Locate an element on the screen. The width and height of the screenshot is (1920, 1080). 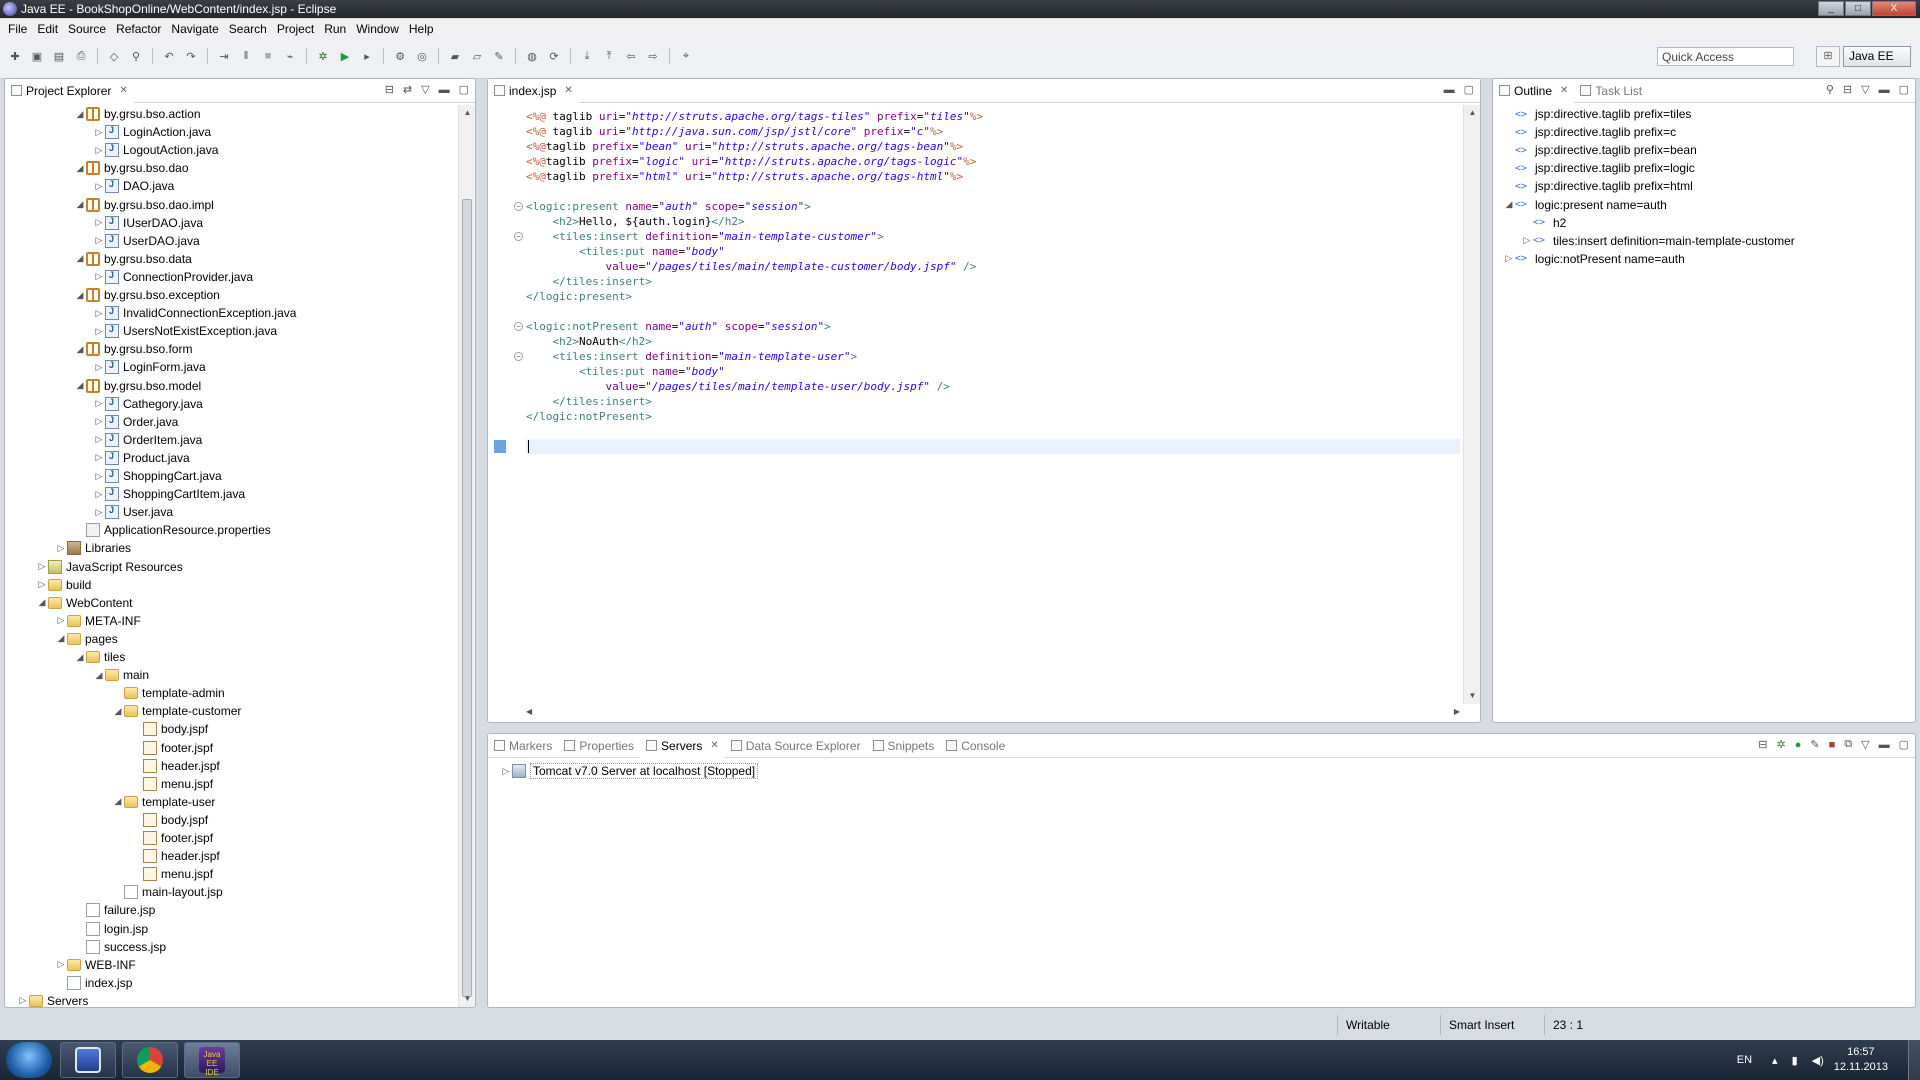
project-tree-scrollbar: ▲ ▼ is located at coordinates (466, 556).